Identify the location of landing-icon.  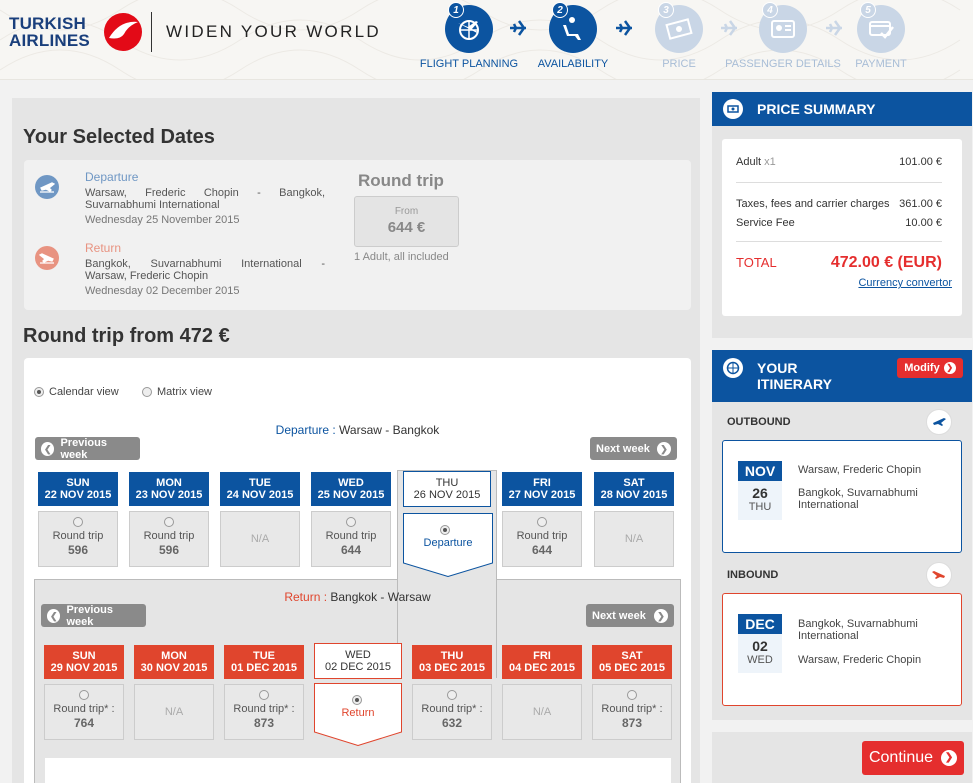
(939, 575).